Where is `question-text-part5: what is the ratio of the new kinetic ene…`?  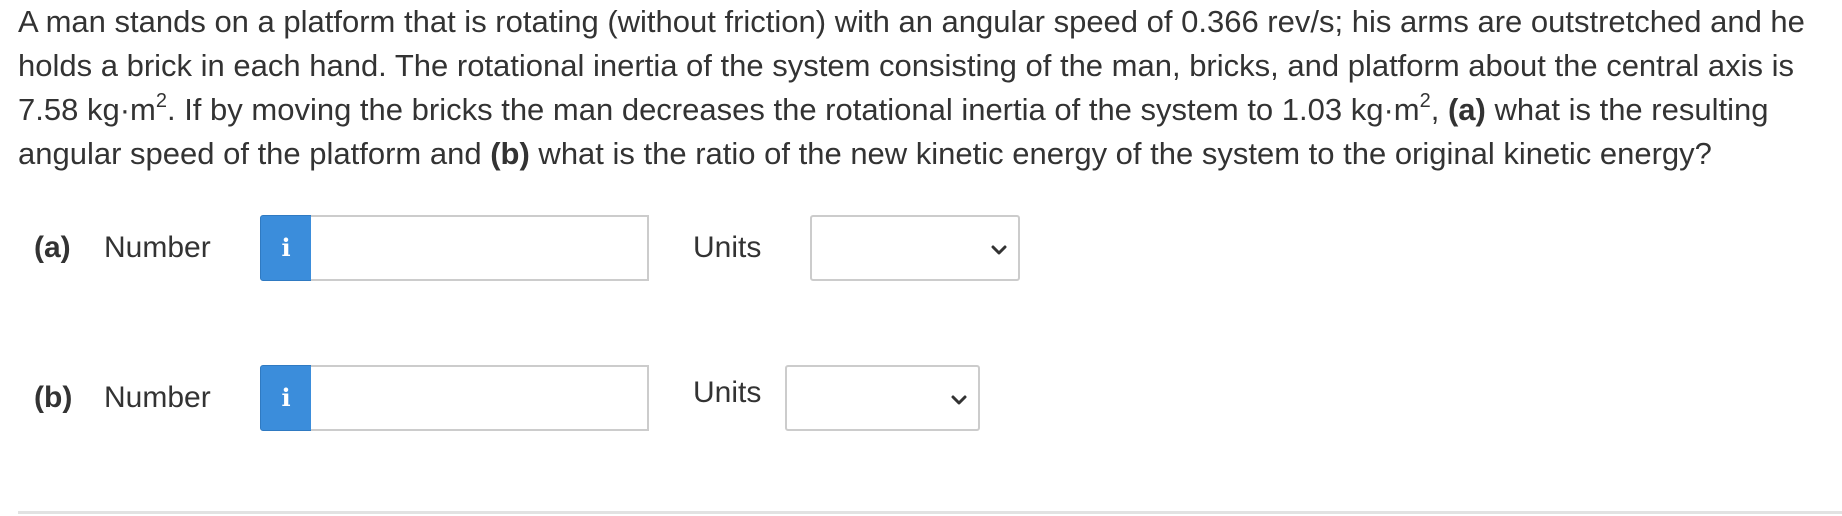
question-text-part5: what is the ratio of the new kinetic ene… is located at coordinates (1120, 153).